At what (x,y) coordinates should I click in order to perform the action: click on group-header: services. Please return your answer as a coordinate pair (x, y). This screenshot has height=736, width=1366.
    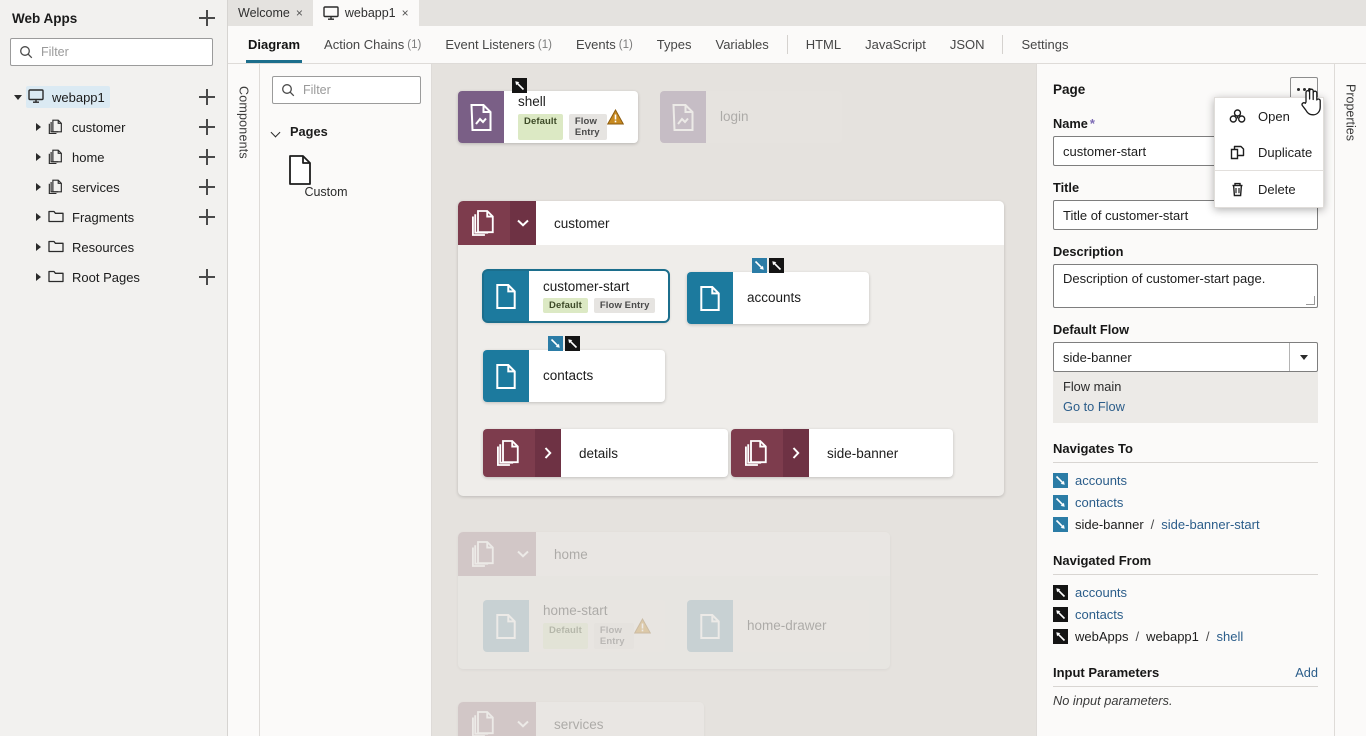
    Looking at the image, I should click on (581, 719).